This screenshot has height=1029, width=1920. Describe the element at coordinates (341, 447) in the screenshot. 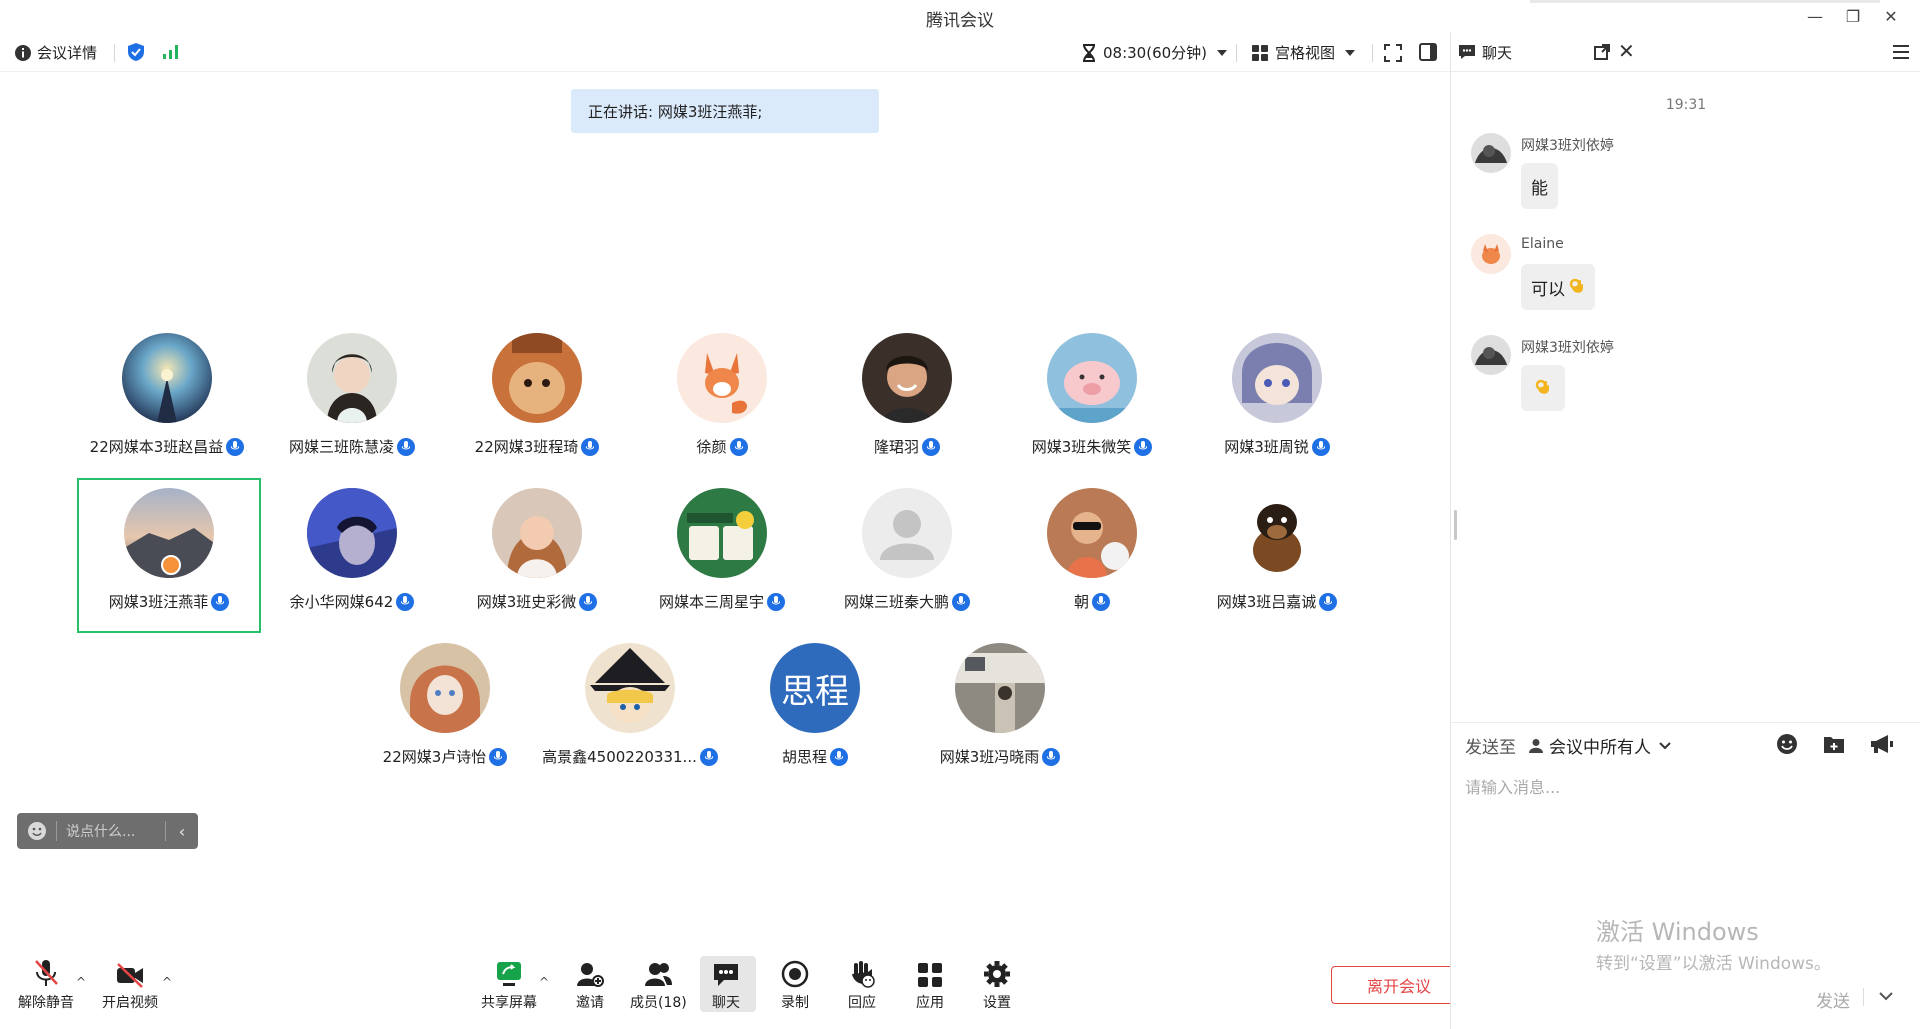

I see `participant-name: 网媒三班陈慧凌` at that location.